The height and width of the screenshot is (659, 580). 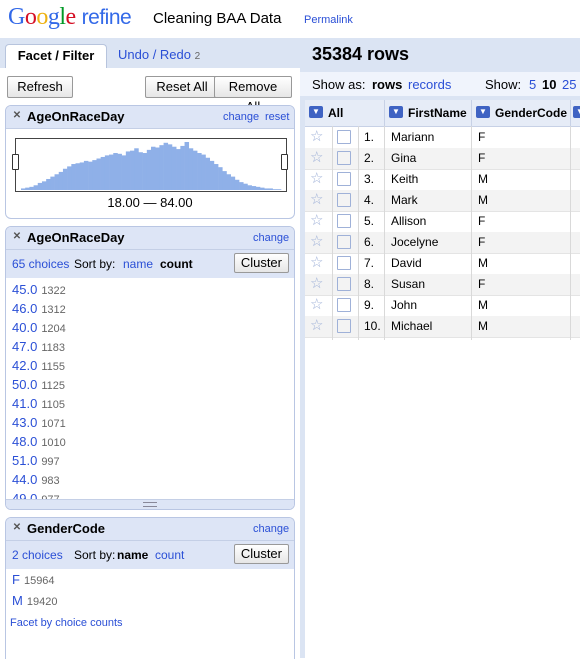 What do you see at coordinates (66, 623) in the screenshot?
I see `facet-by-choice-counts-link: Facet by choice counts` at bounding box center [66, 623].